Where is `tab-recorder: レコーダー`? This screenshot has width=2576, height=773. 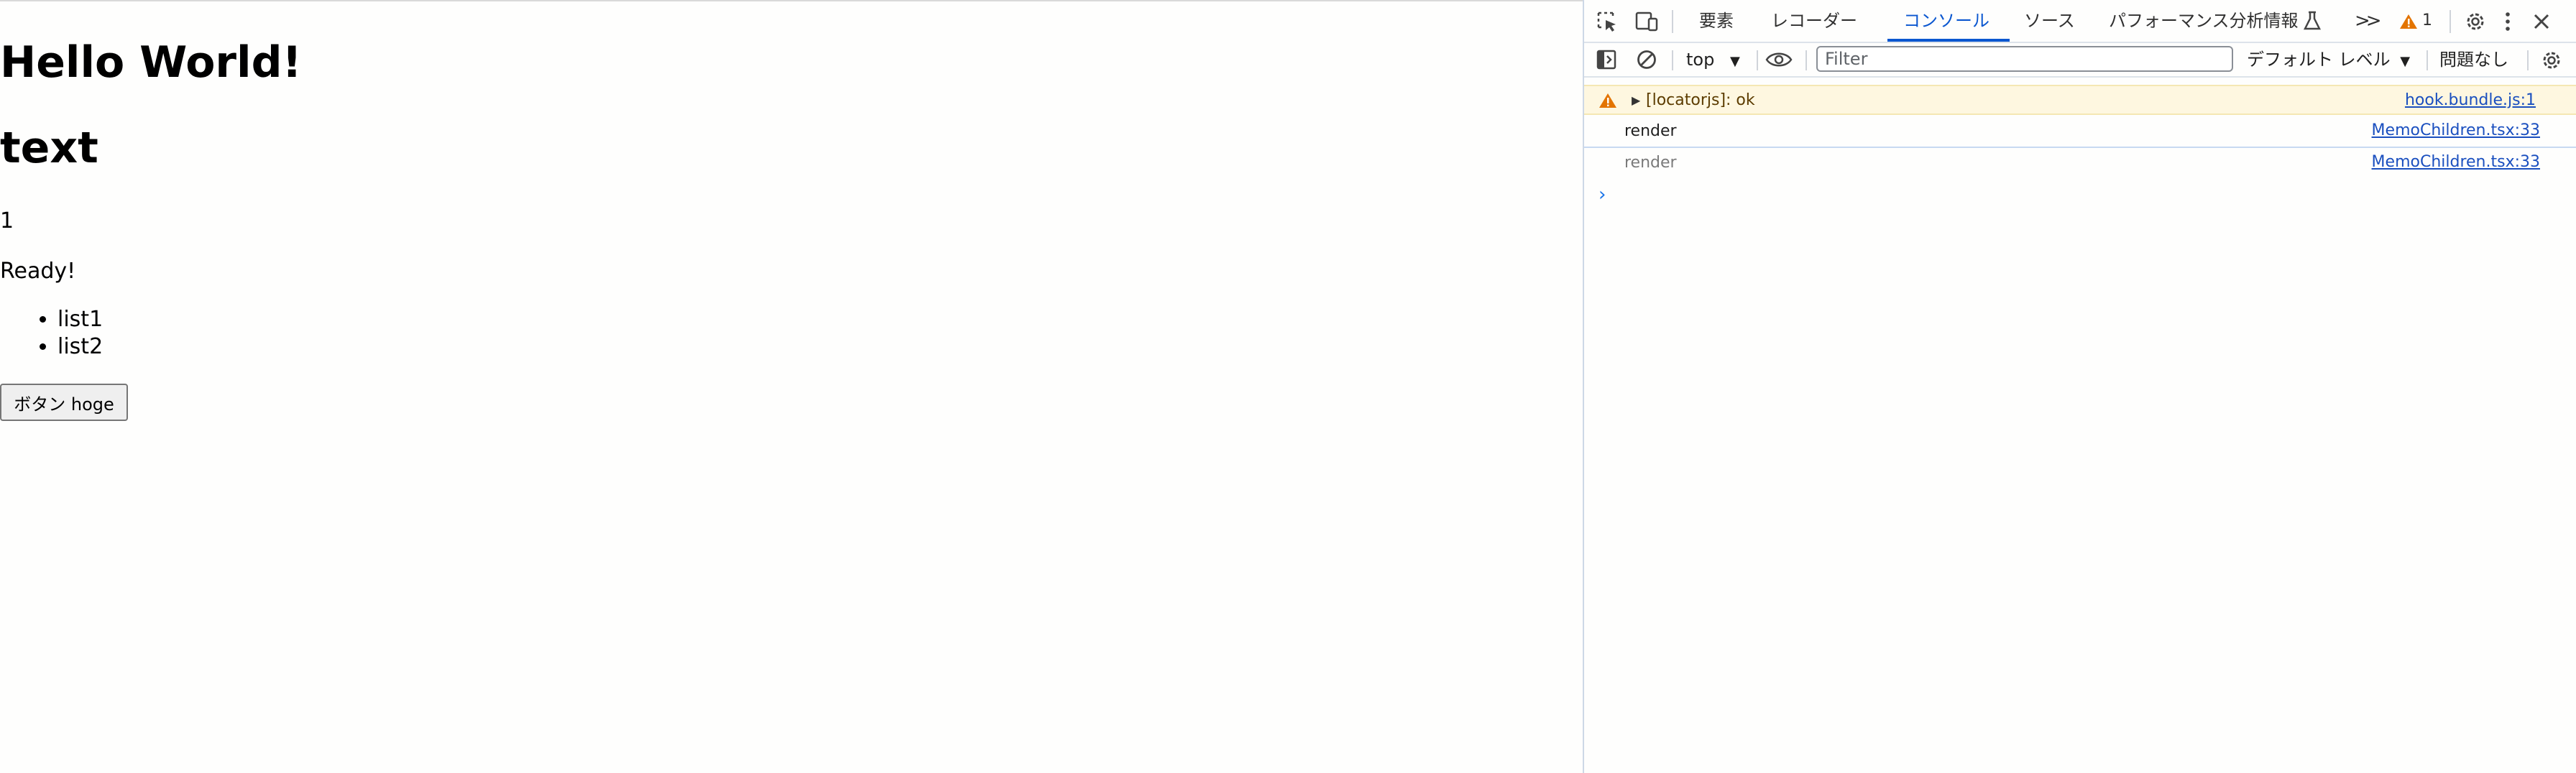 tab-recorder: レコーダー is located at coordinates (1814, 21).